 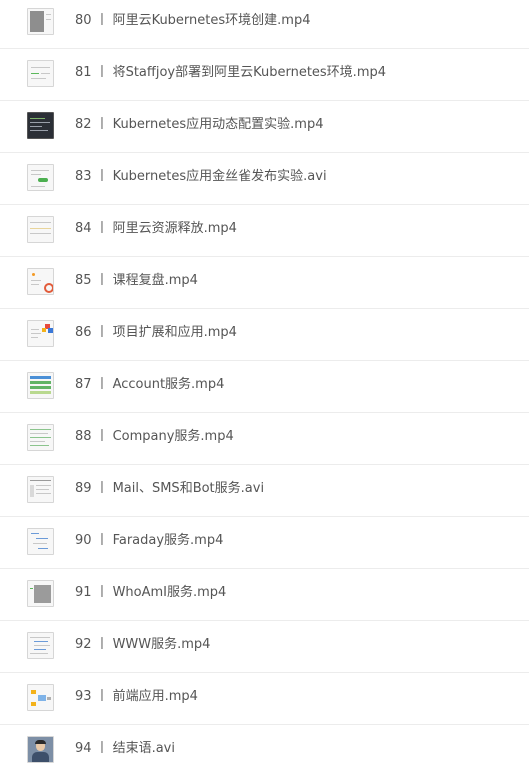 I want to click on file-index: 90, so click(x=83, y=540).